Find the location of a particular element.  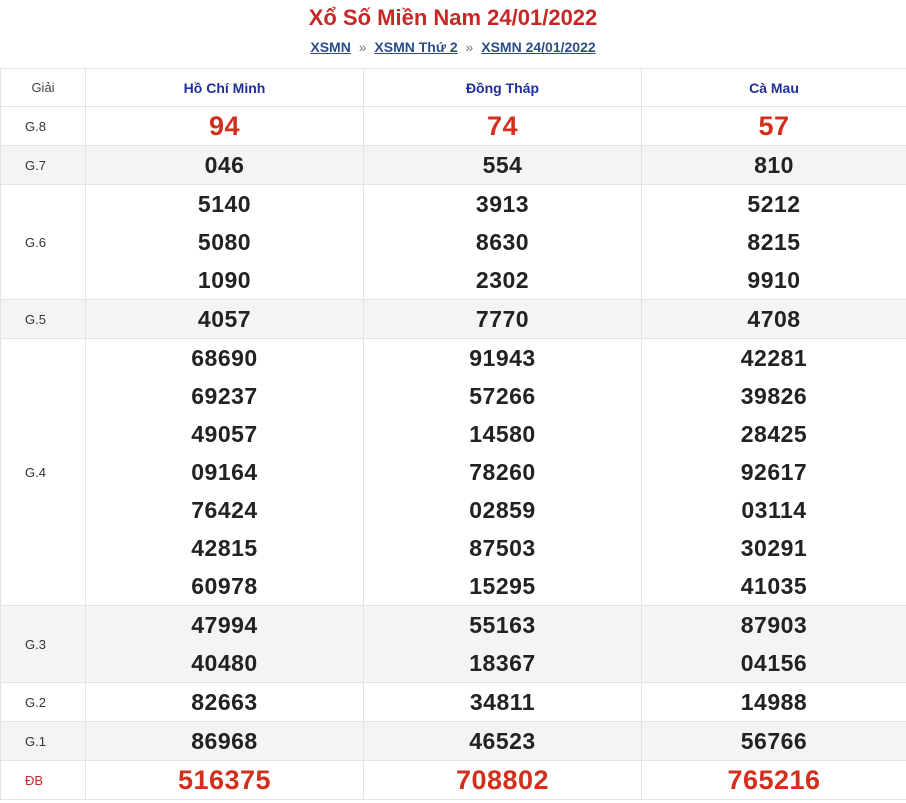

result-number: 708802 is located at coordinates (502, 780).